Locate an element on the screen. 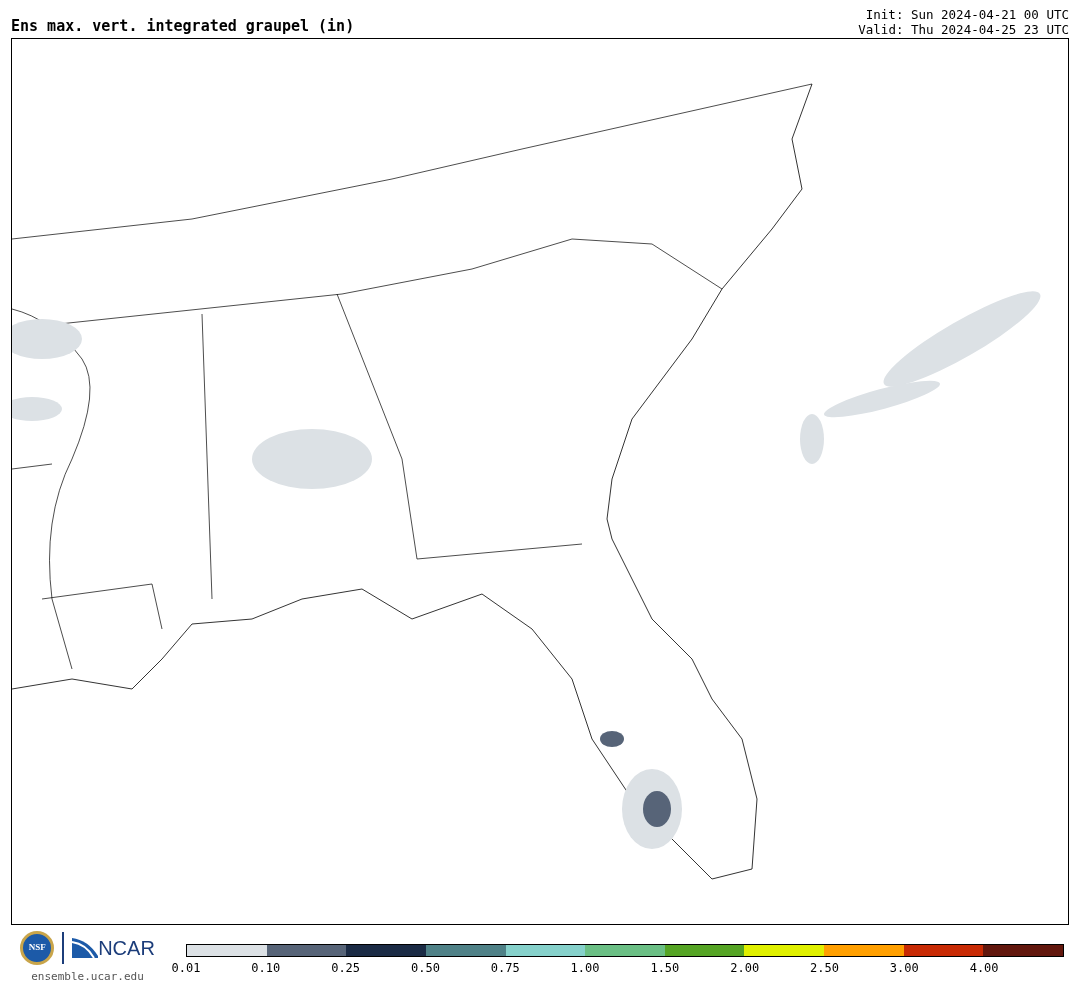 Image resolution: width=1080 pixels, height=988 pixels. colorbar-label: 0.10 is located at coordinates (266, 968).